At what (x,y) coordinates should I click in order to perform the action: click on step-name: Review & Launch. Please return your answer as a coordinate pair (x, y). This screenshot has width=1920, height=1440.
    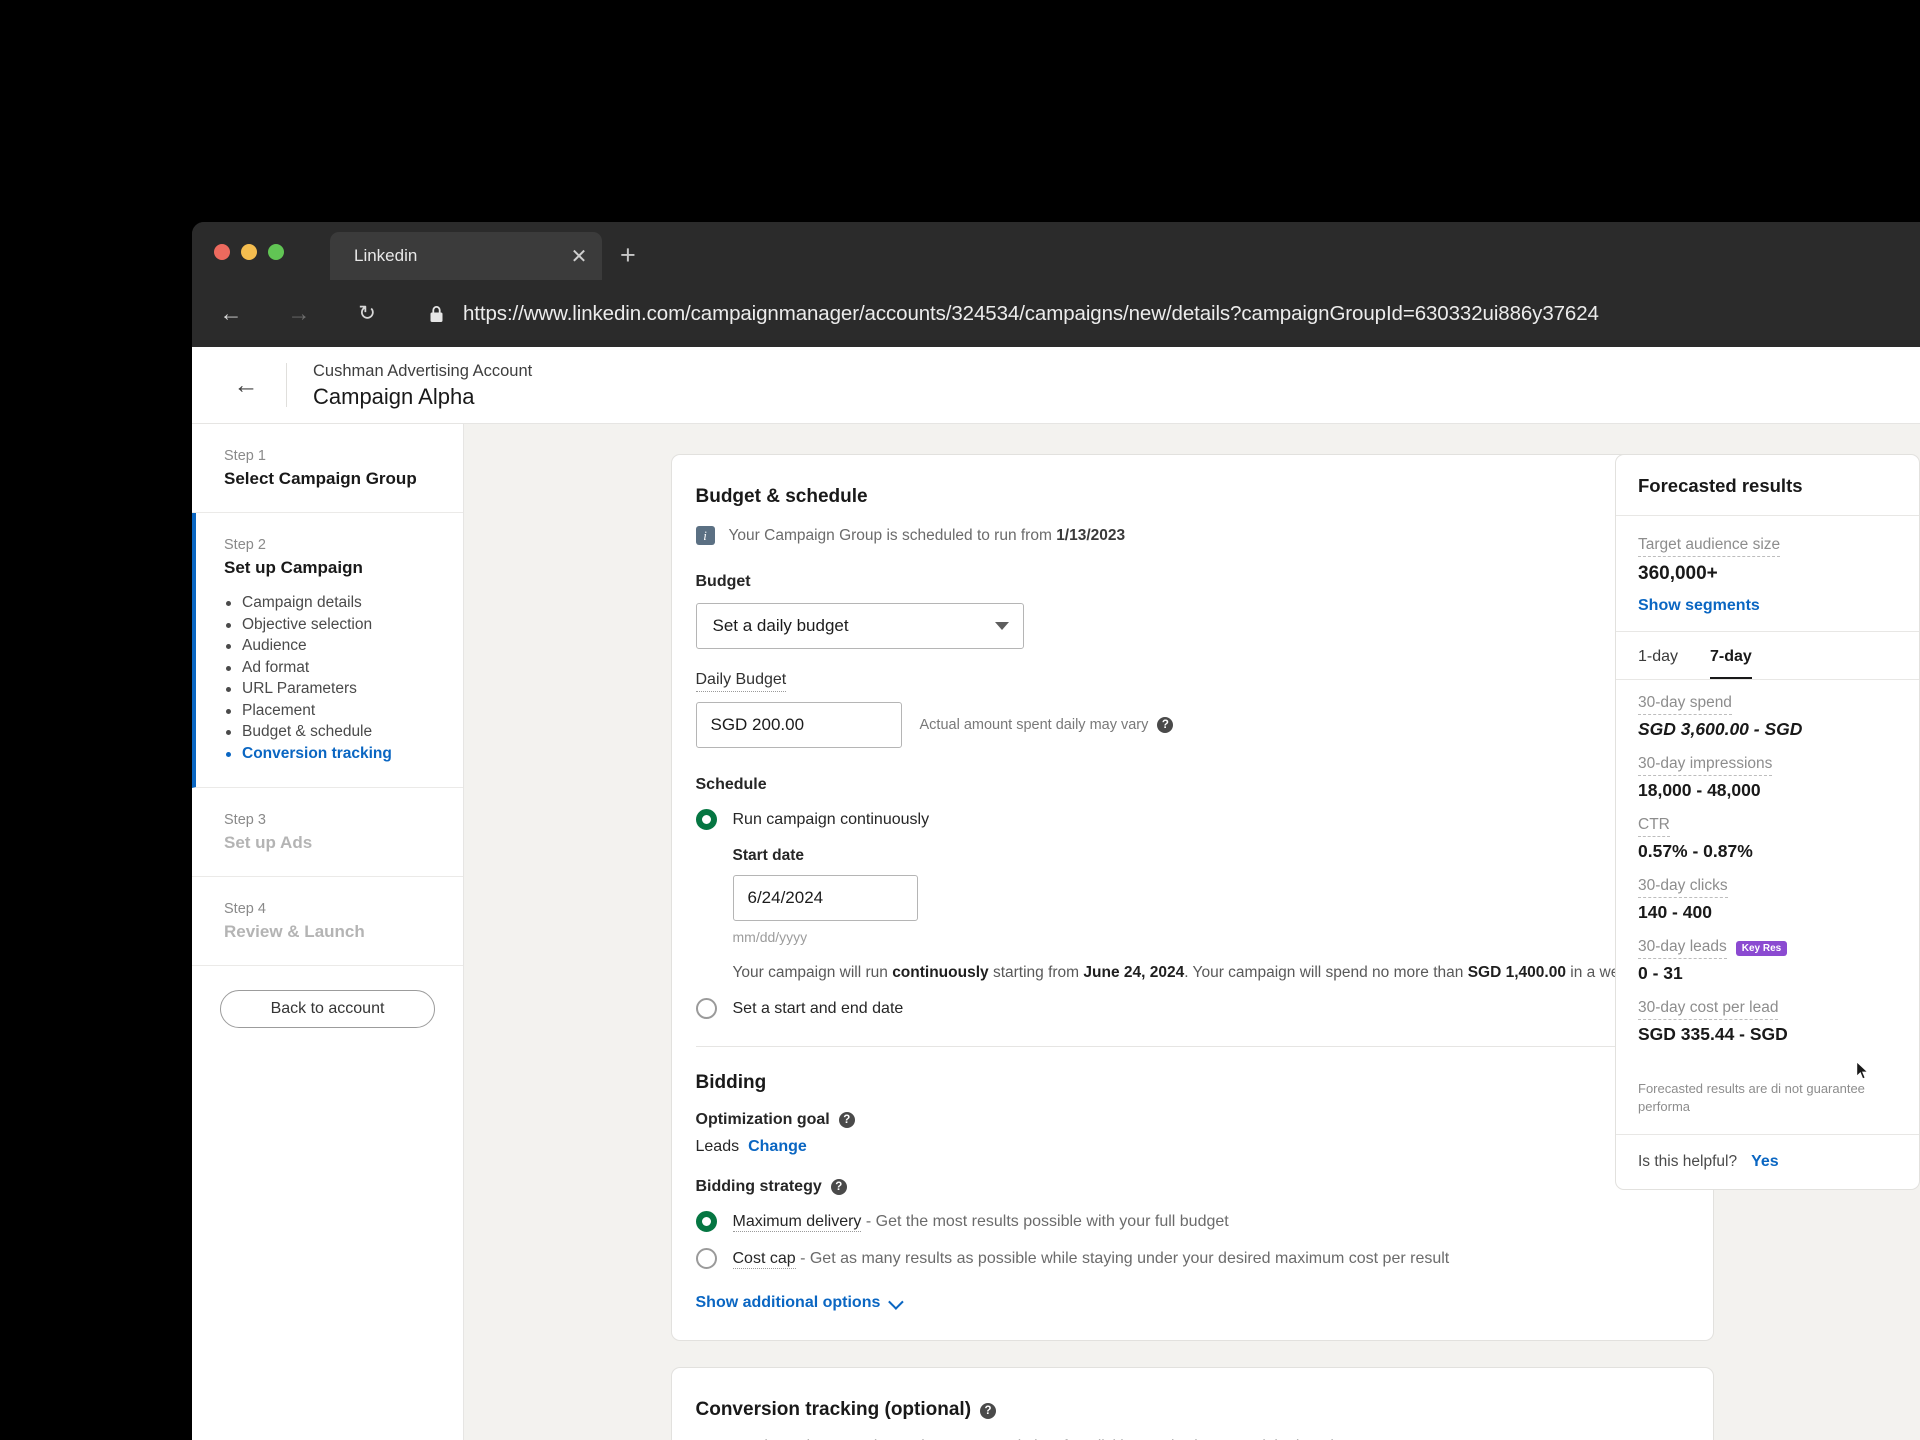
    Looking at the image, I should click on (294, 931).